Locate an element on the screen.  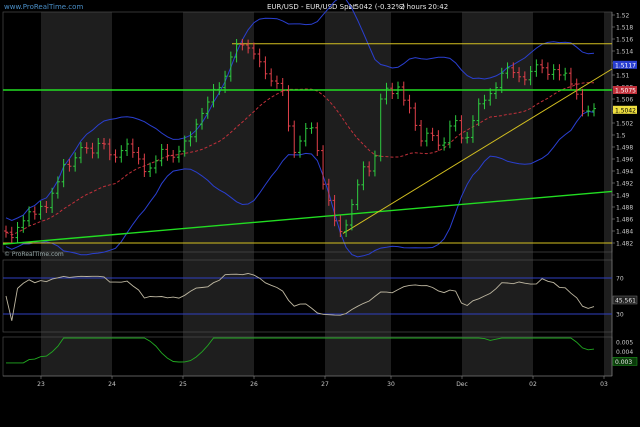
last-change: 1.5042 (-0.32%) is located at coordinates (376, 7).